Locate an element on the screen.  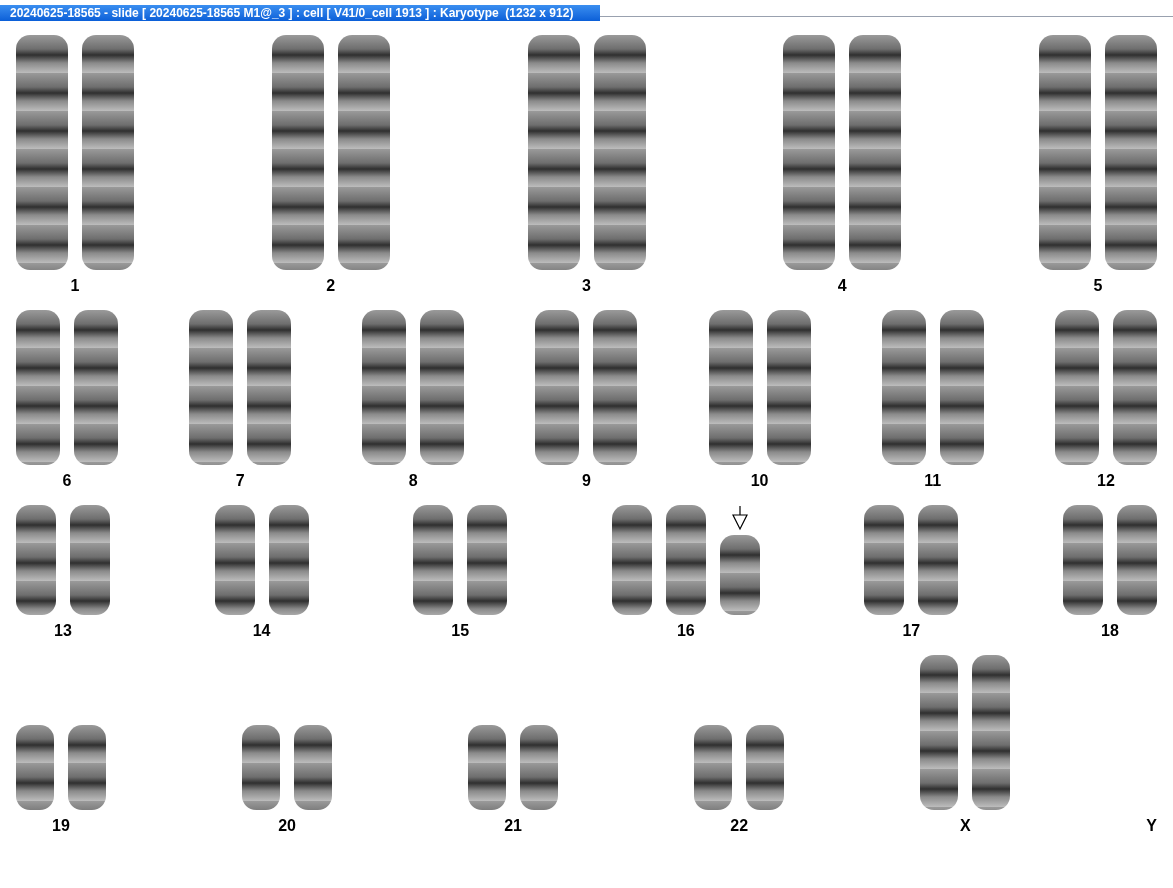
chromosome-label: X is located at coordinates (965, 826).